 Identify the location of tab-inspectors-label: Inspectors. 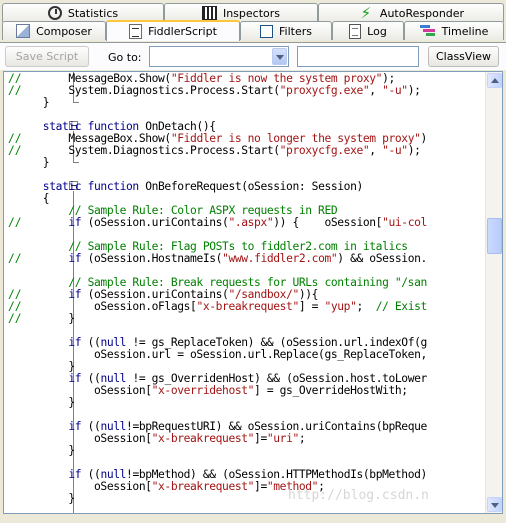
(251, 13).